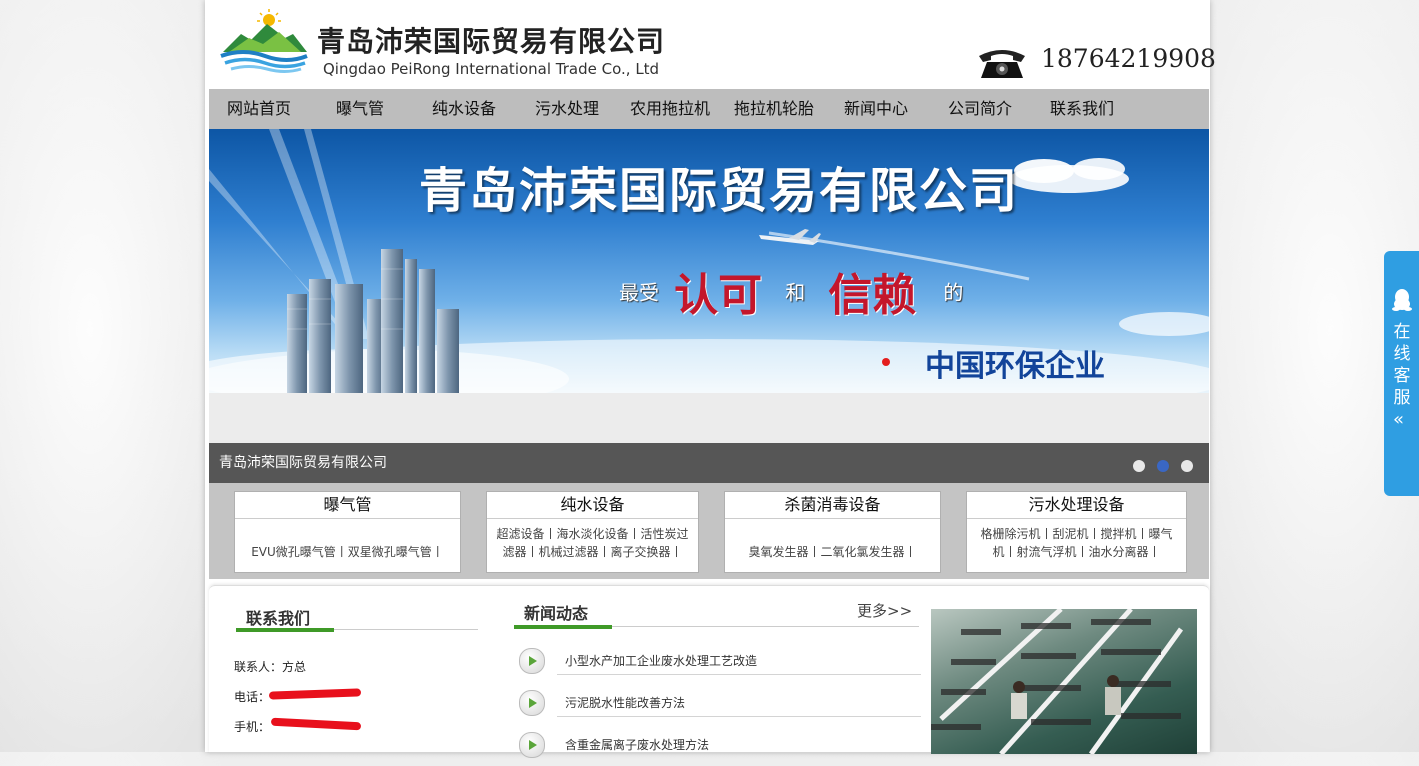 The height and width of the screenshot is (766, 1419). Describe the element at coordinates (556, 613) in the screenshot. I see `news-title: 新闻动态` at that location.